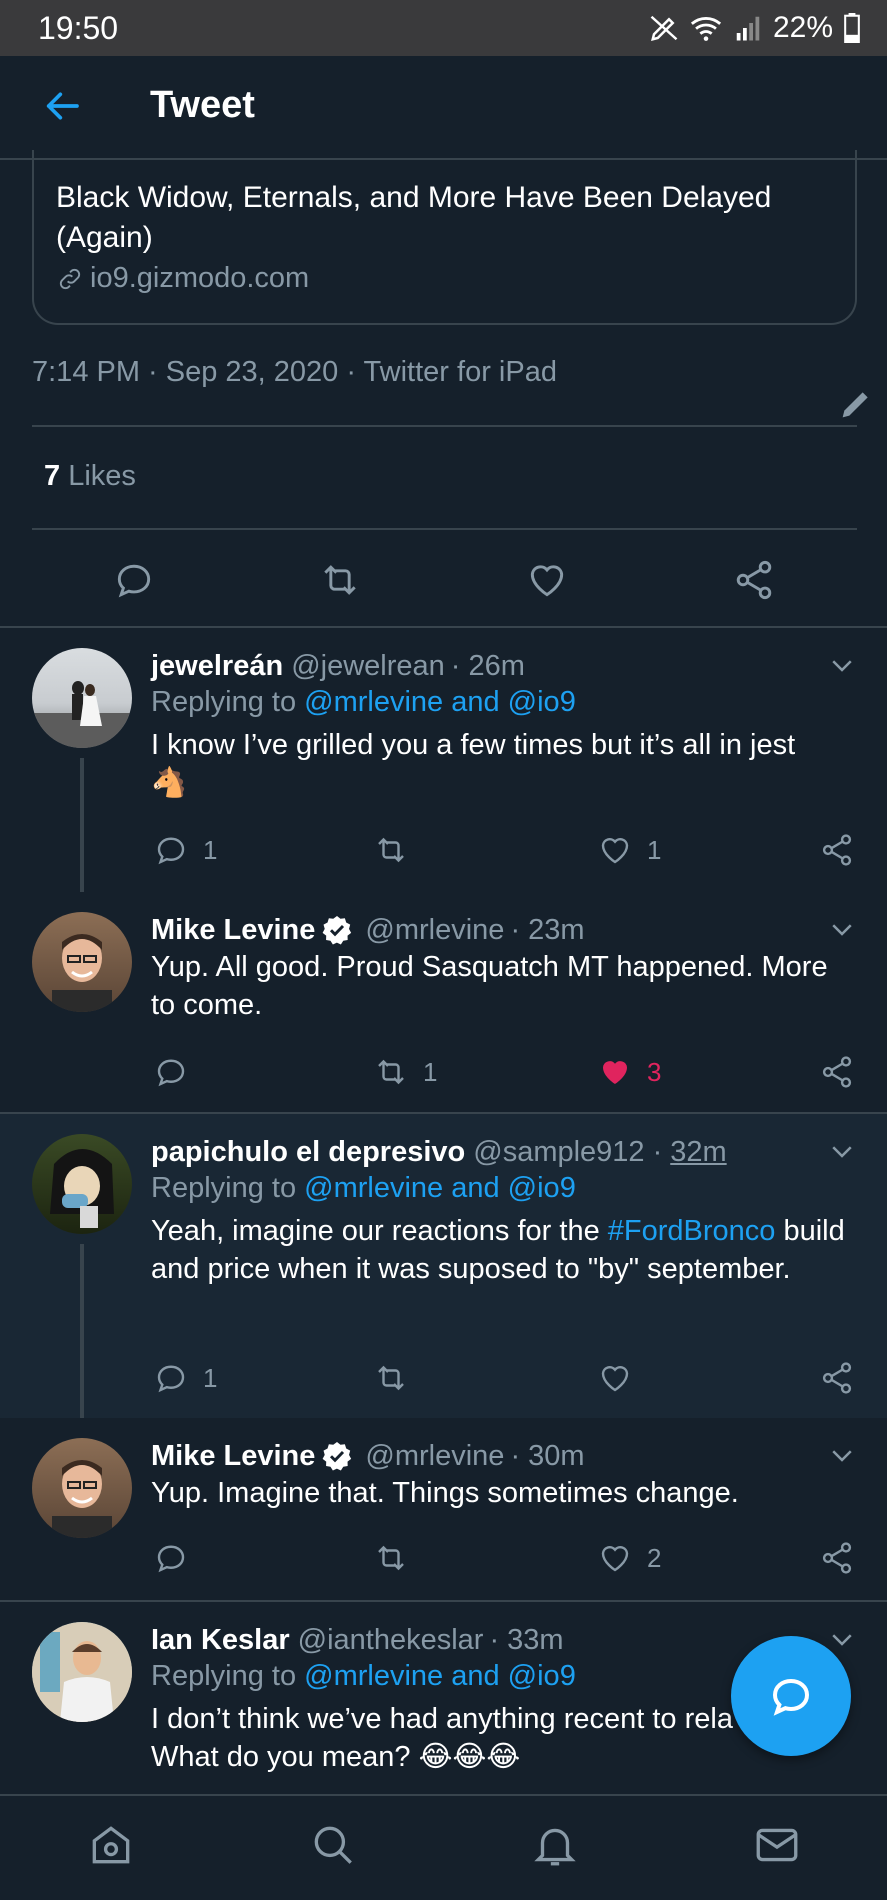  I want to click on messages-mail-icon, so click(777, 1845).